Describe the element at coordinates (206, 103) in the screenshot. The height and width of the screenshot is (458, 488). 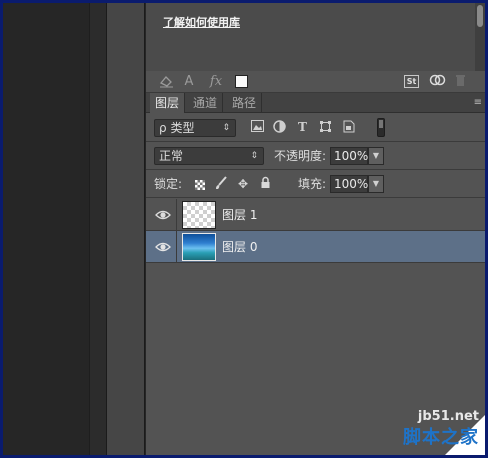
I see `tab-channels: 通道` at that location.